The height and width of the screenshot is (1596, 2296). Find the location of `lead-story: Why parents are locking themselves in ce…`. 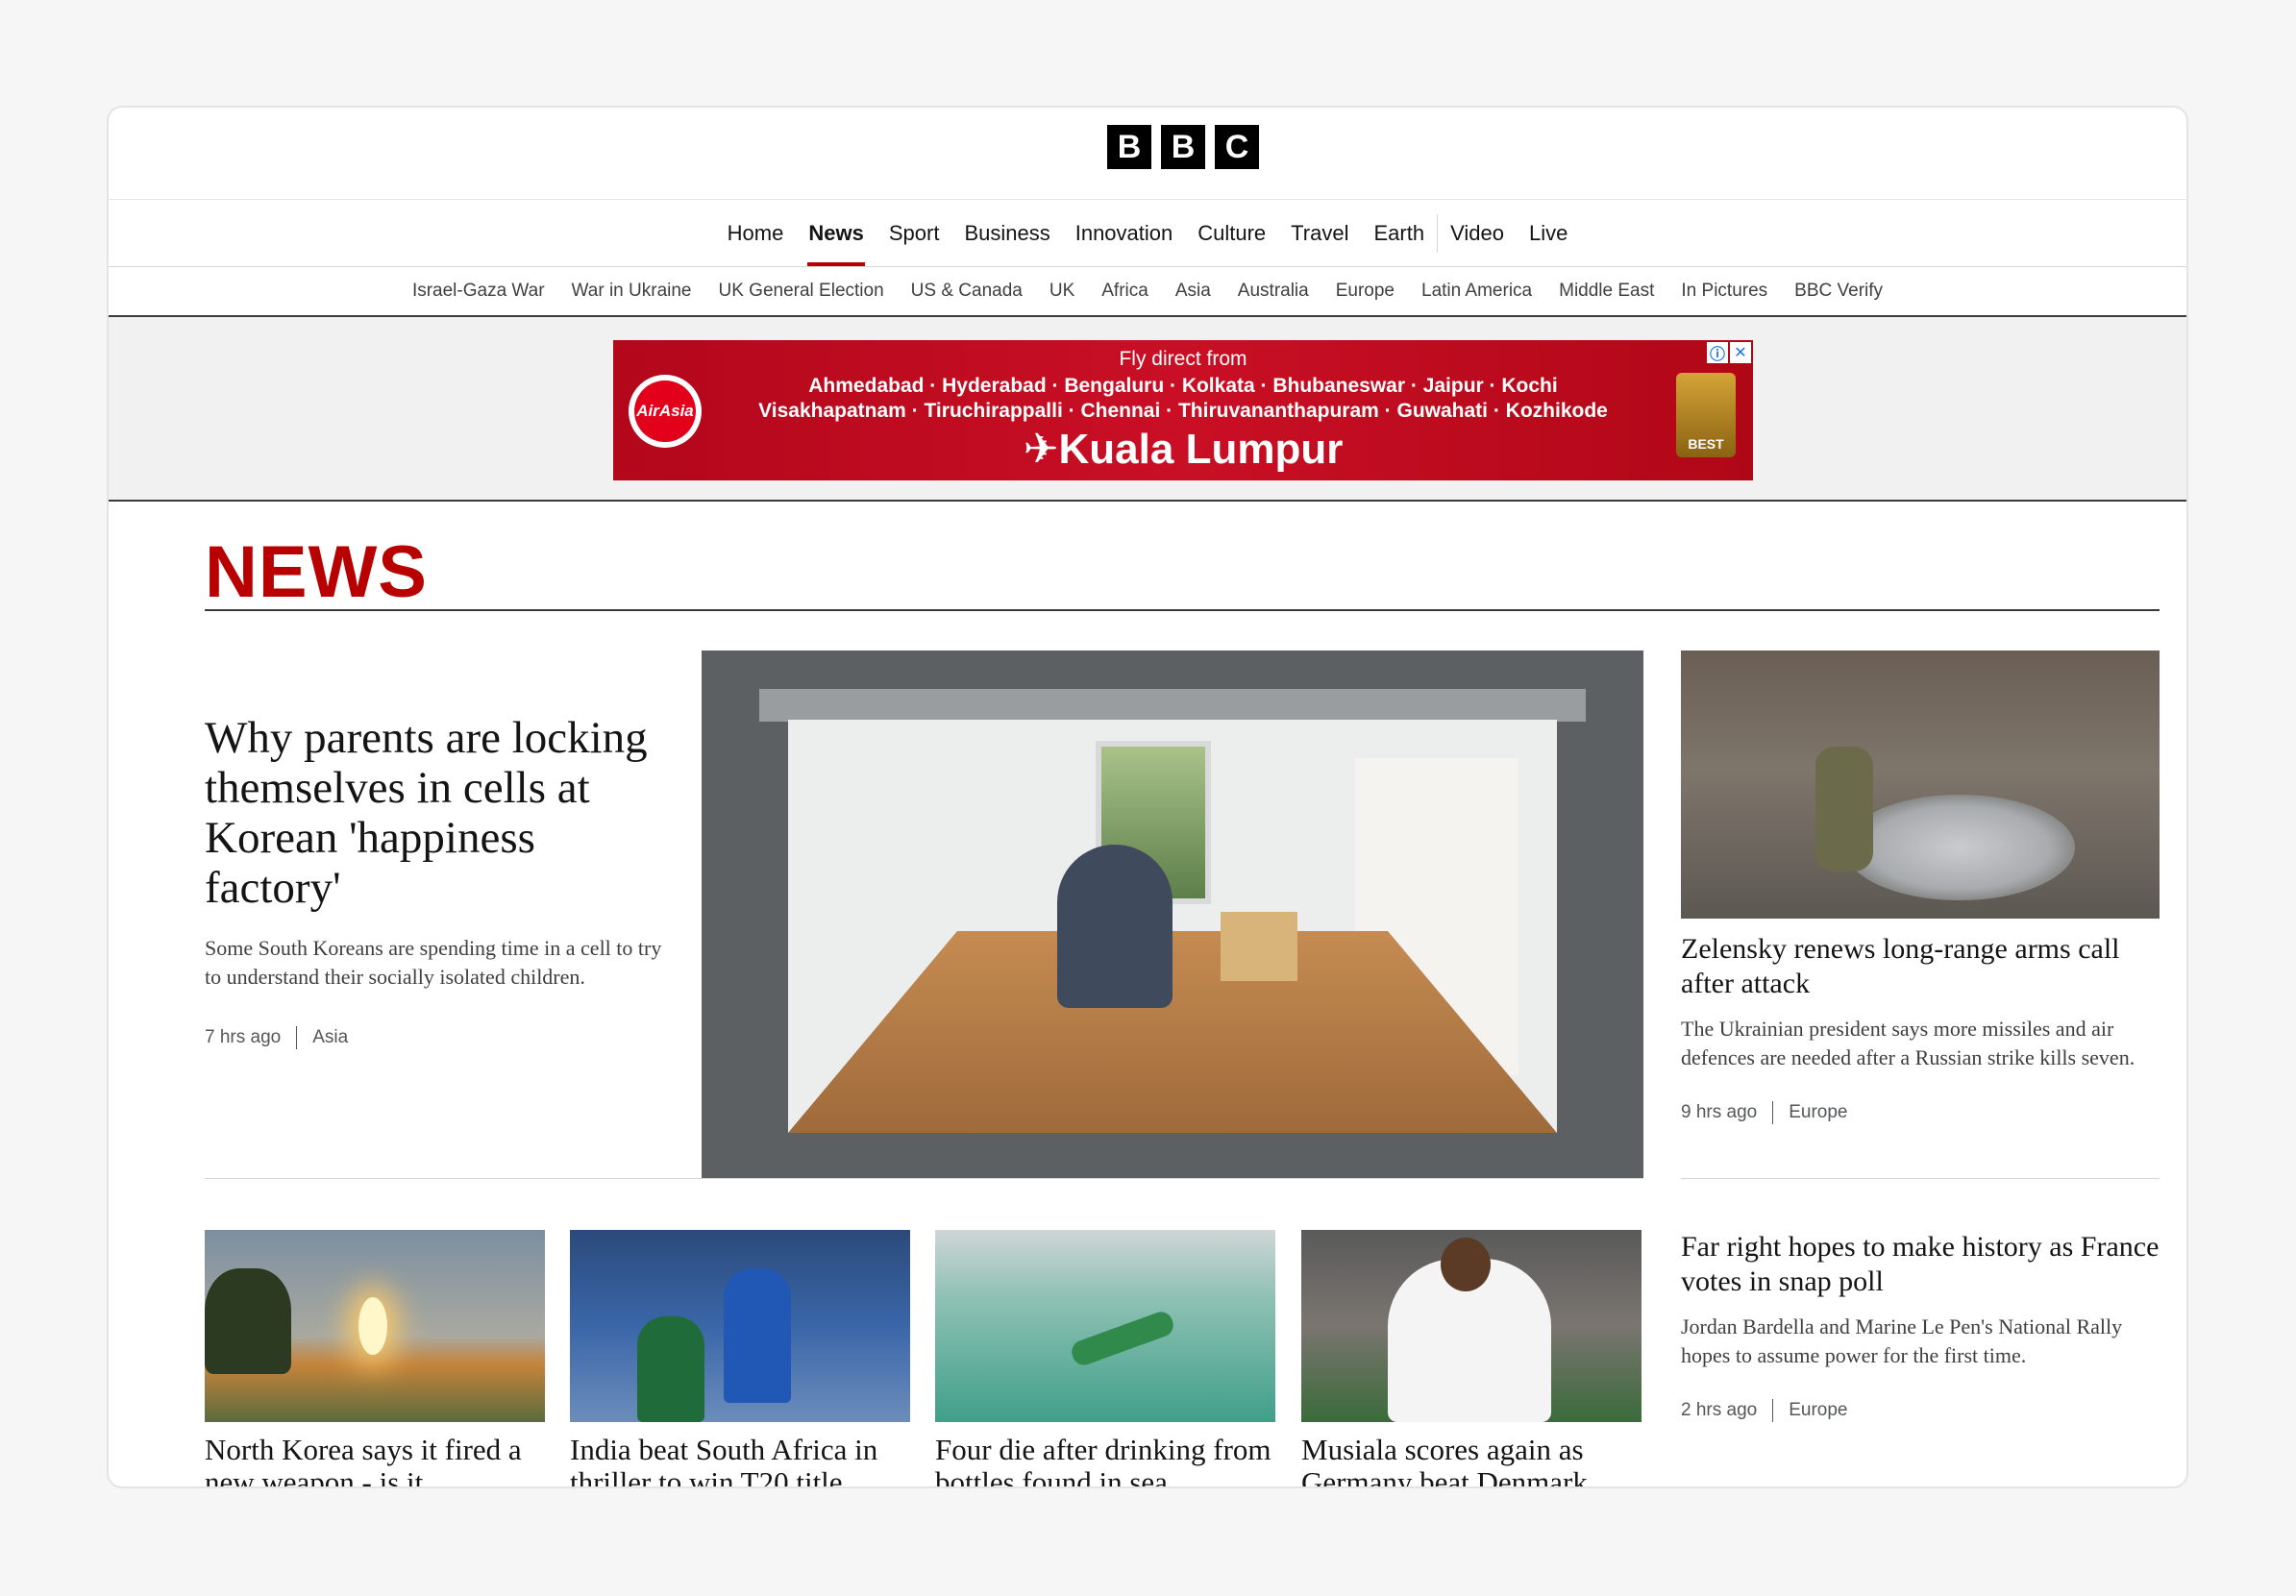

lead-story: Why parents are locking themselves in ce… is located at coordinates (440, 881).